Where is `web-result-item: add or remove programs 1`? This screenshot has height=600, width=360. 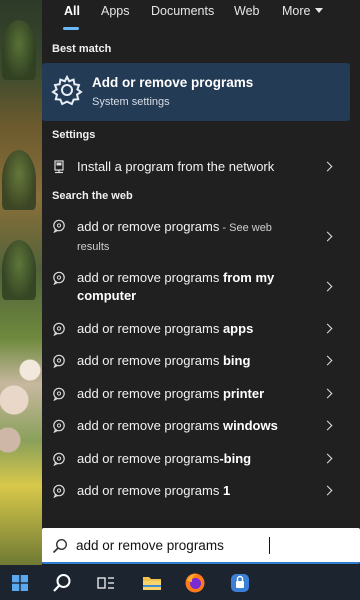
web-result-item: add or remove programs 1 is located at coordinates (196, 490).